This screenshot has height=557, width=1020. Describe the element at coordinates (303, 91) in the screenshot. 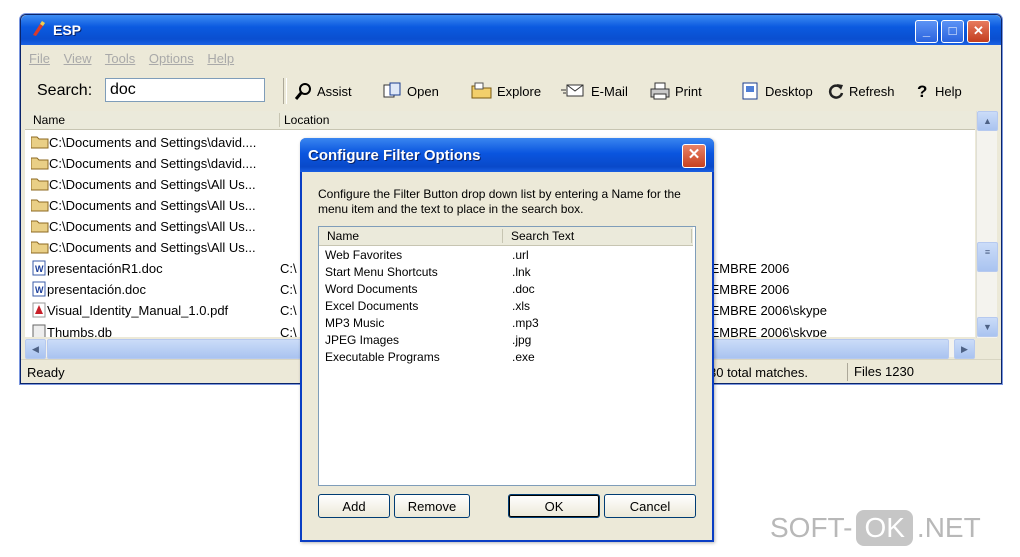

I see `magnifier-icon` at that location.